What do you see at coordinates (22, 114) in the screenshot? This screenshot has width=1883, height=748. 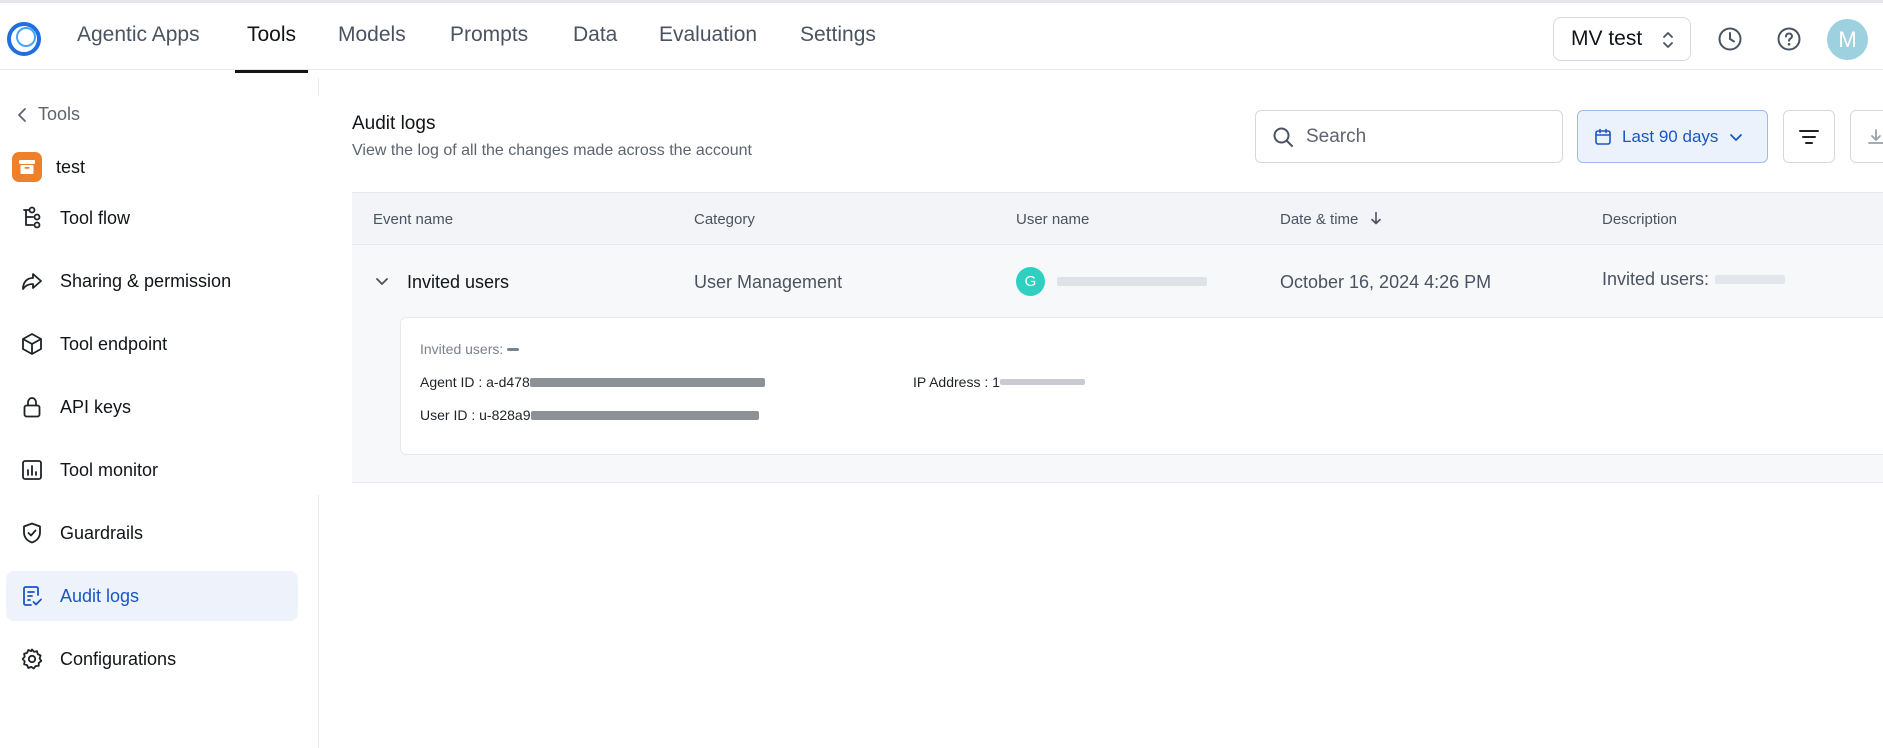 I see `chevron-left-icon` at bounding box center [22, 114].